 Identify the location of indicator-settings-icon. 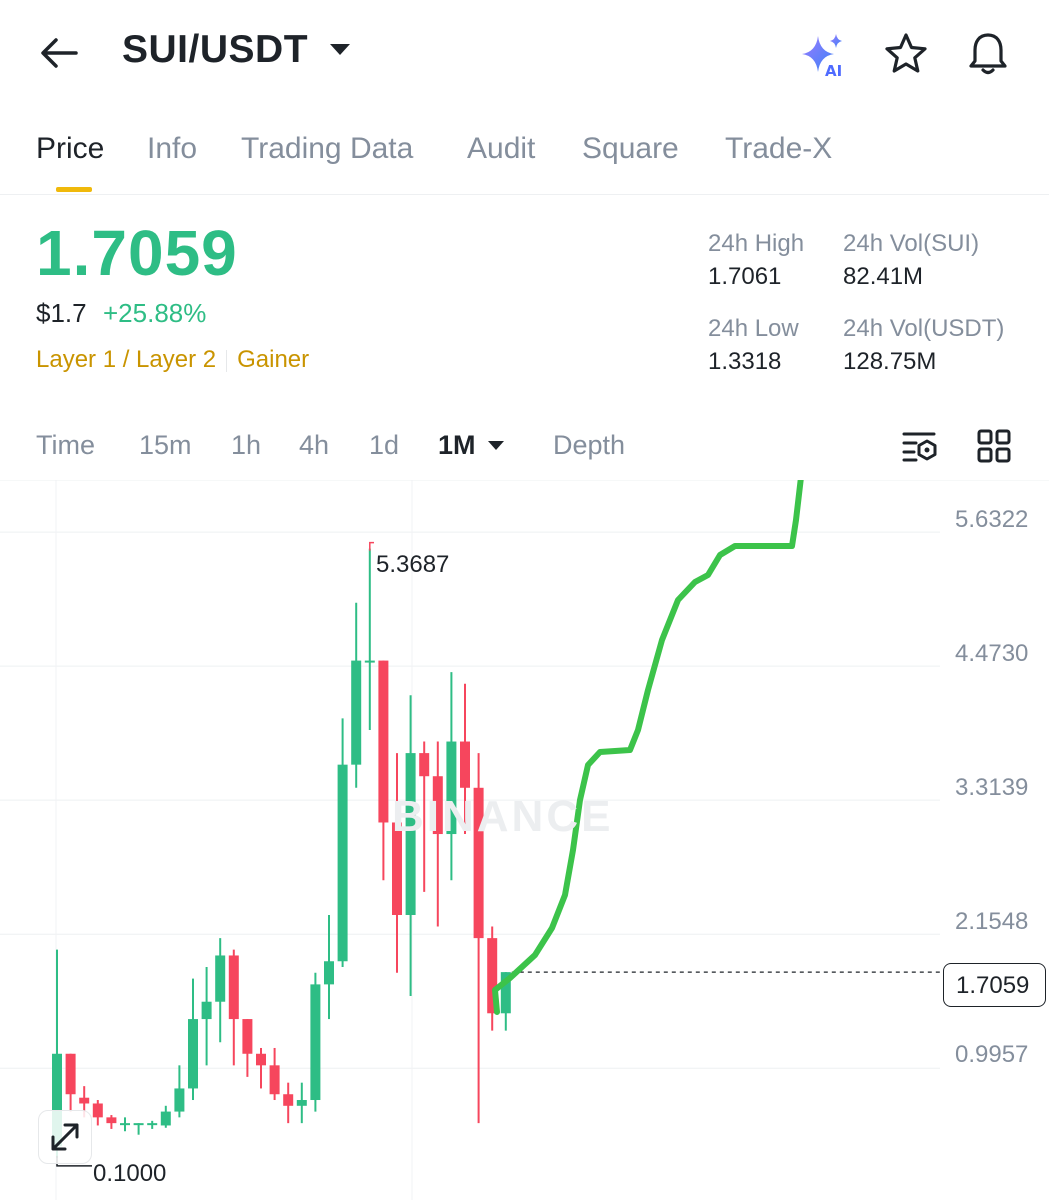
(920, 446).